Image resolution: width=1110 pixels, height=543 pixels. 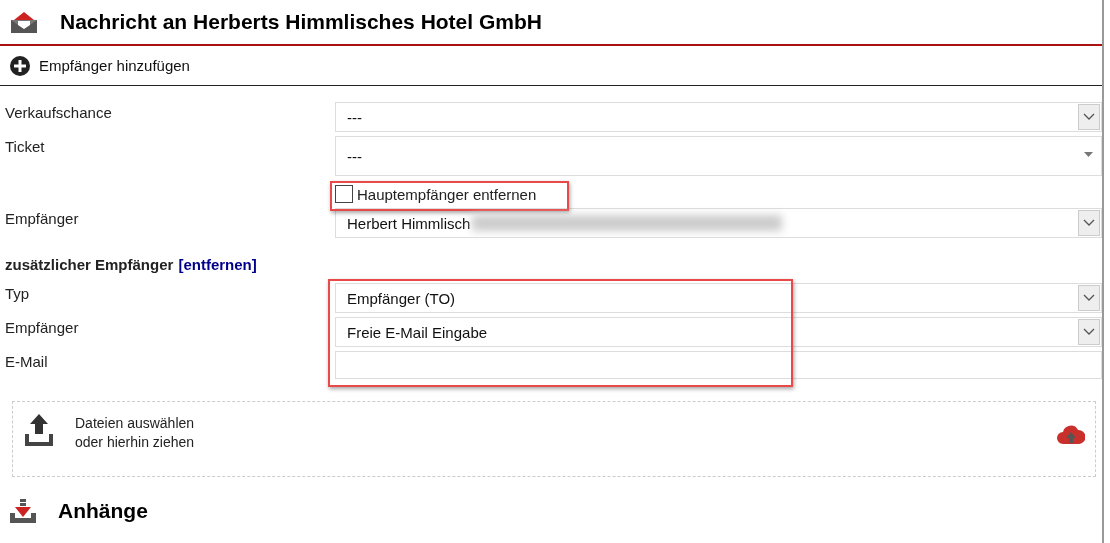 I want to click on plus-circle-icon, so click(x=20, y=65).